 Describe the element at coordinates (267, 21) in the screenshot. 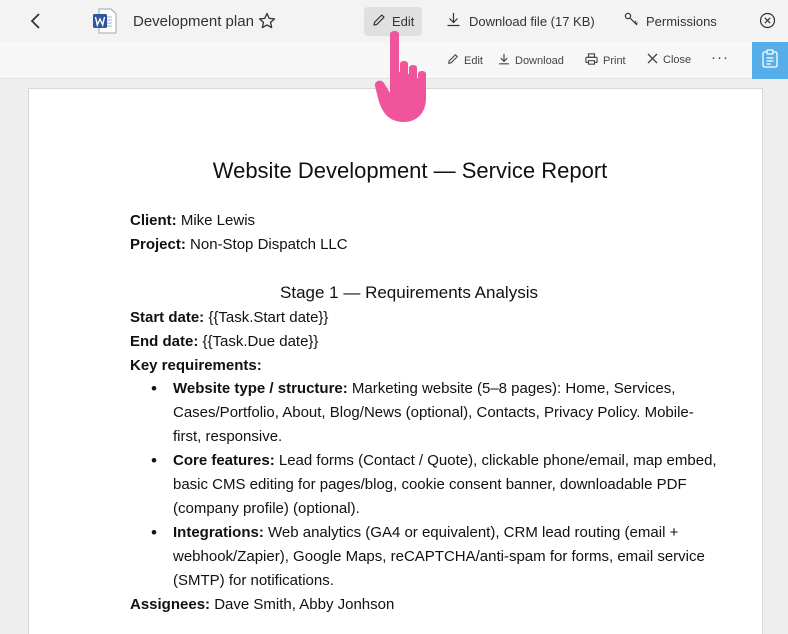

I see `star-icon` at that location.